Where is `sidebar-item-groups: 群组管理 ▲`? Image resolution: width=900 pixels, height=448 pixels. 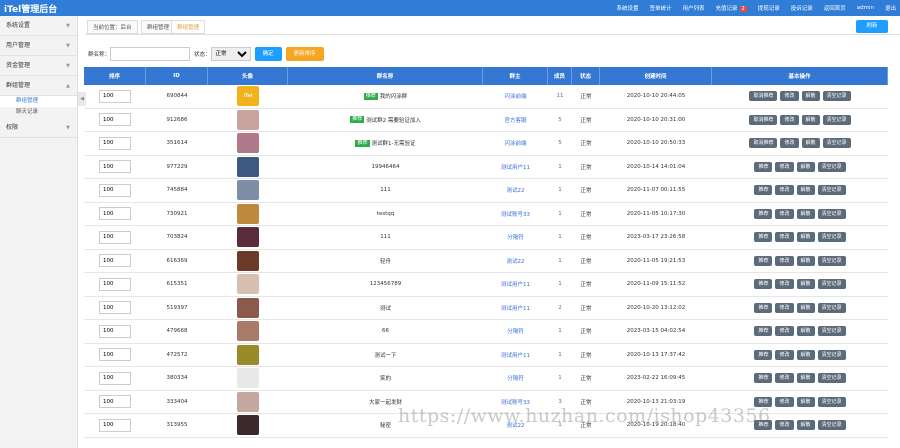
sidebar-item-groups: 群组管理 ▲ is located at coordinates (38, 86).